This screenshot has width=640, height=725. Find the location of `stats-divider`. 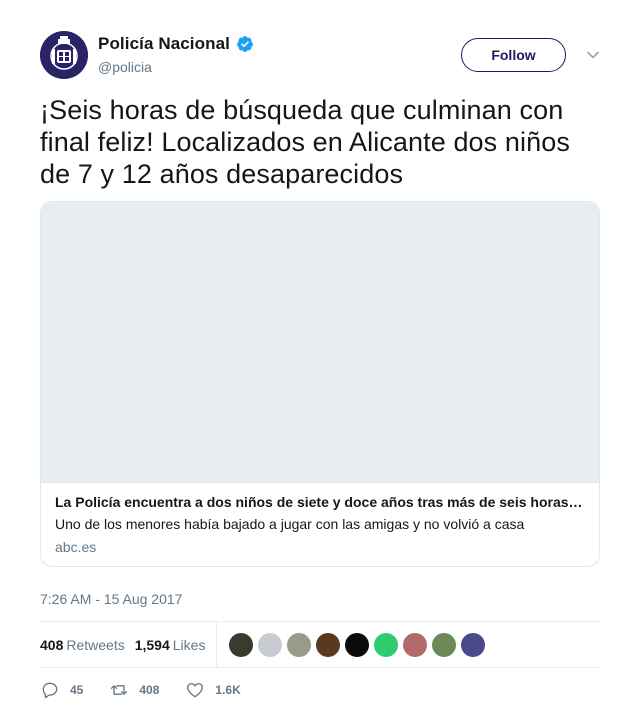

stats-divider is located at coordinates (217, 644).